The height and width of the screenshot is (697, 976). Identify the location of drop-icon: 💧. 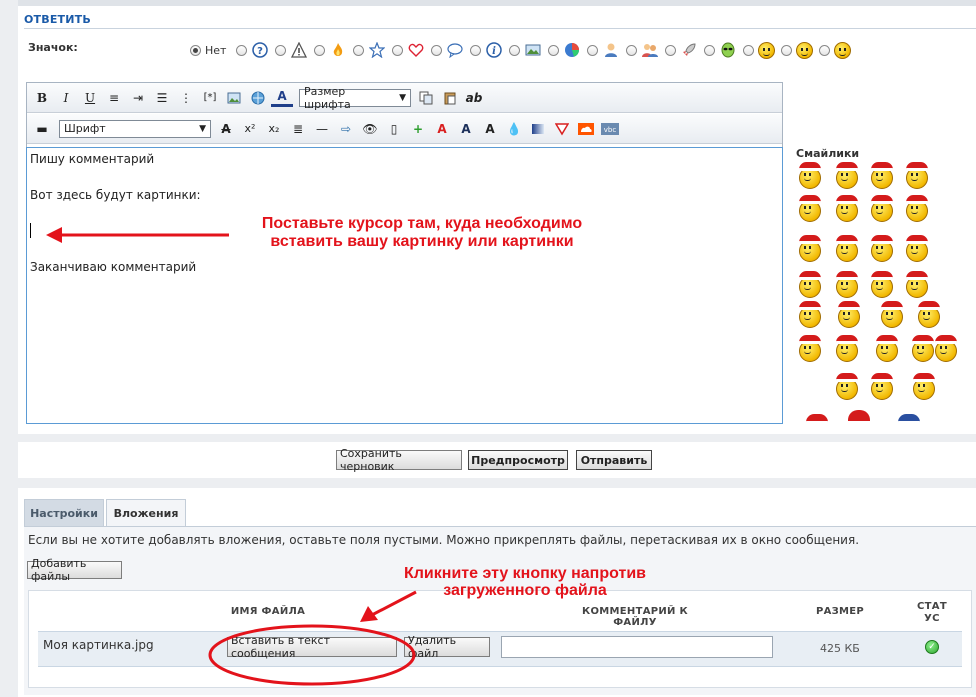
(514, 129).